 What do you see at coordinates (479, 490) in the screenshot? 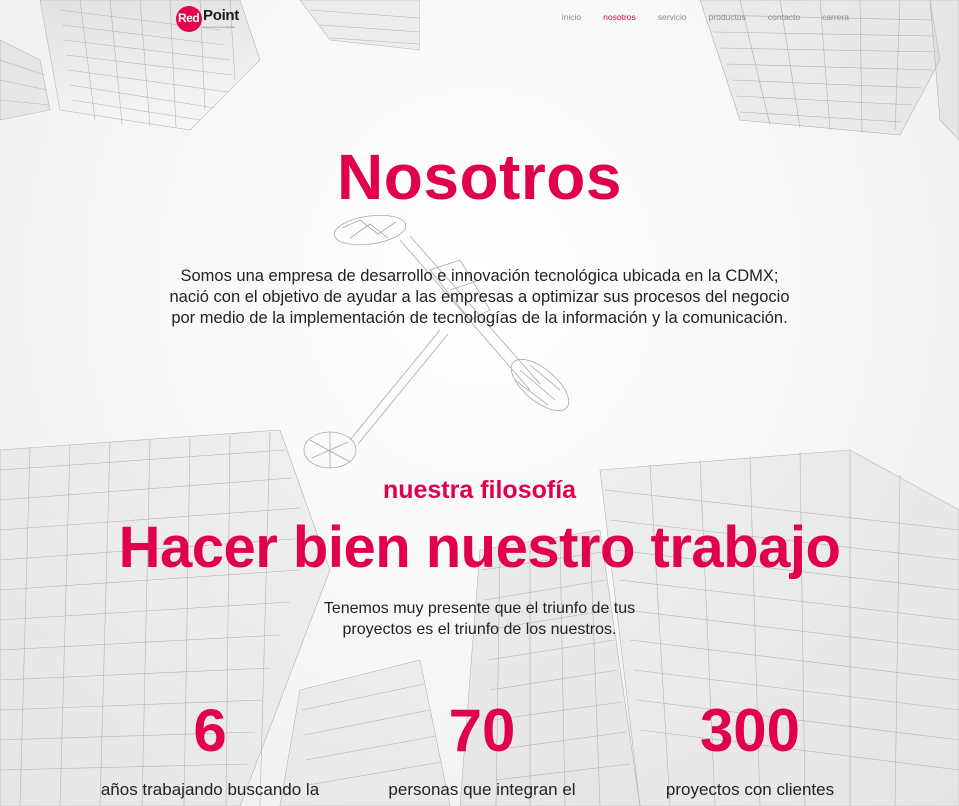
I see `philosophy-label: nuestra filosofía` at bounding box center [479, 490].